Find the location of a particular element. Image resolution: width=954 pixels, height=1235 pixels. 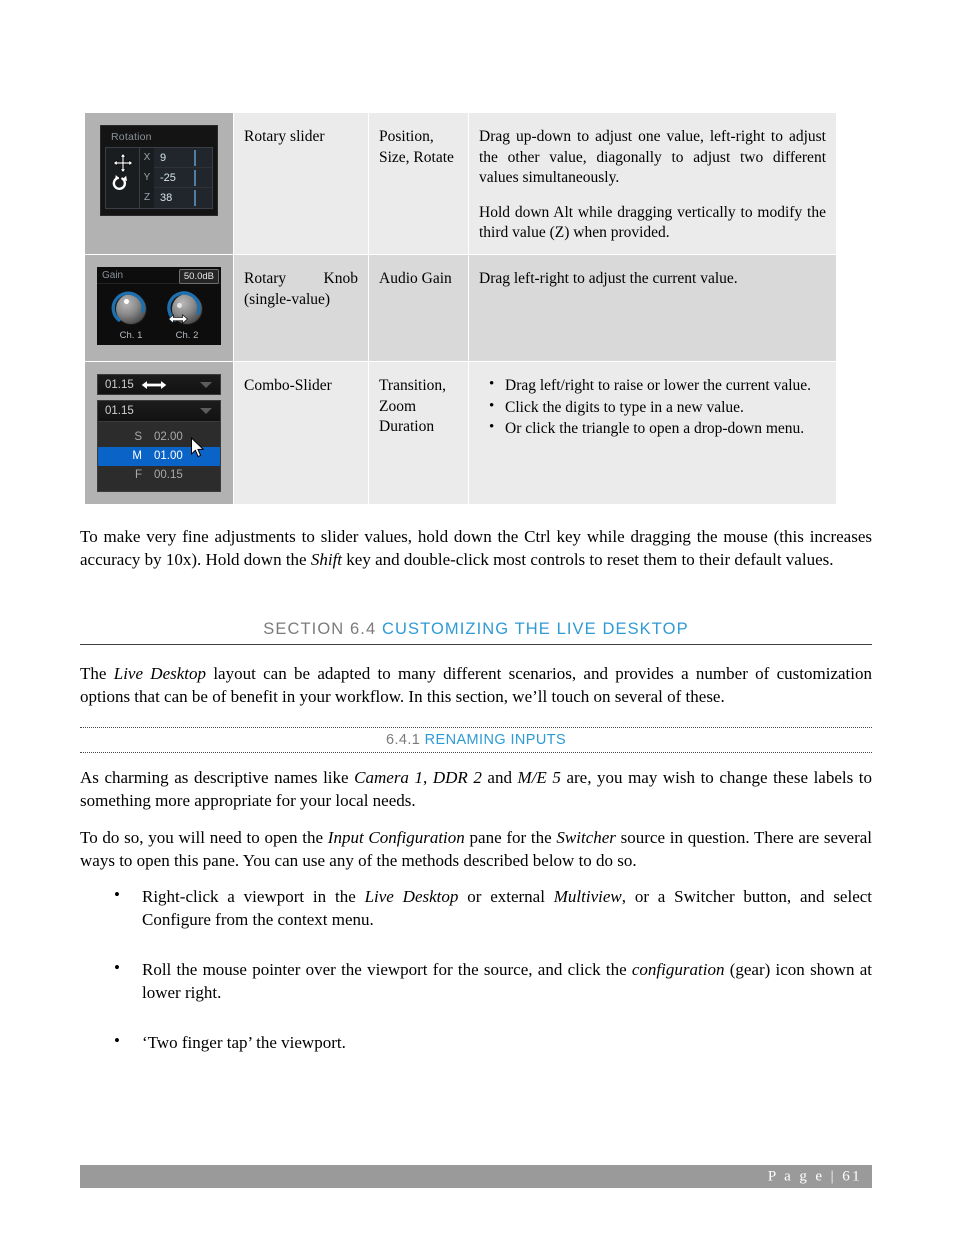

typical-use-cell: Position, Size, Rotate is located at coordinates (418, 183).